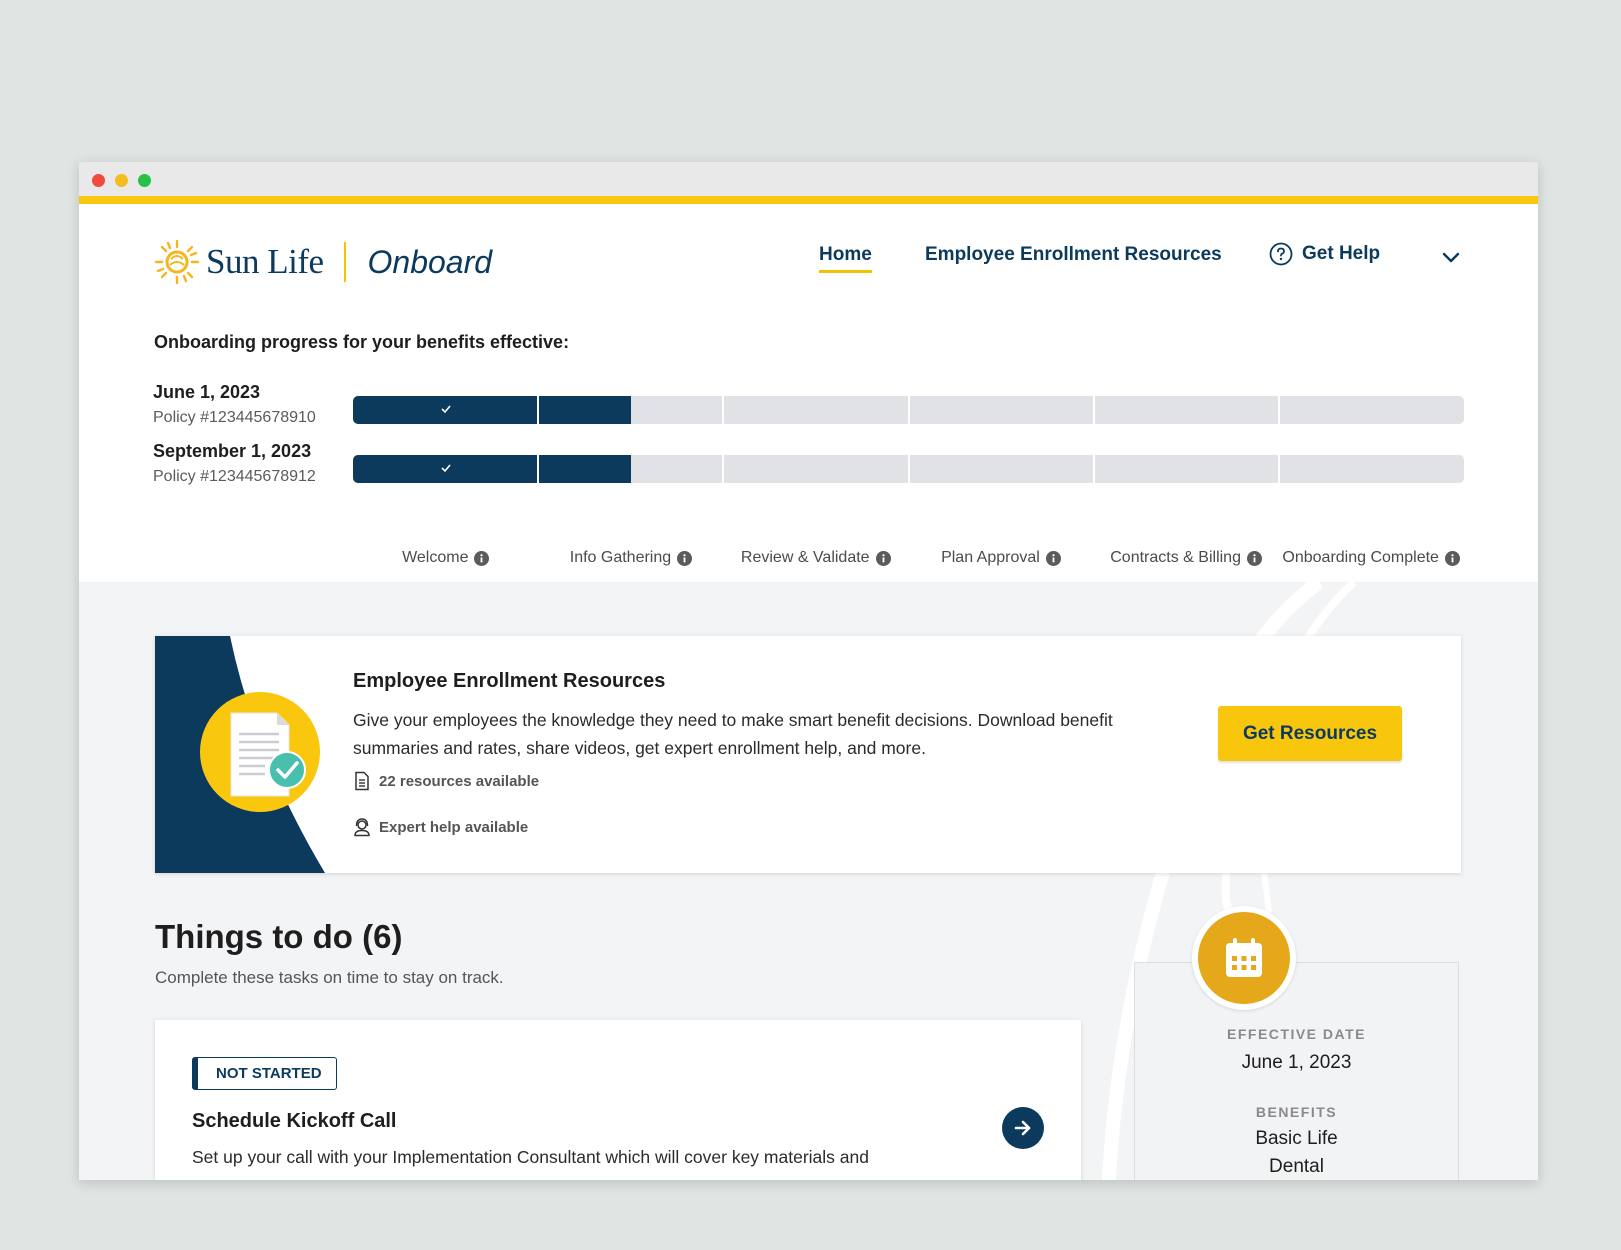  I want to click on stage-label-text: Plan Approval, so click(990, 557).